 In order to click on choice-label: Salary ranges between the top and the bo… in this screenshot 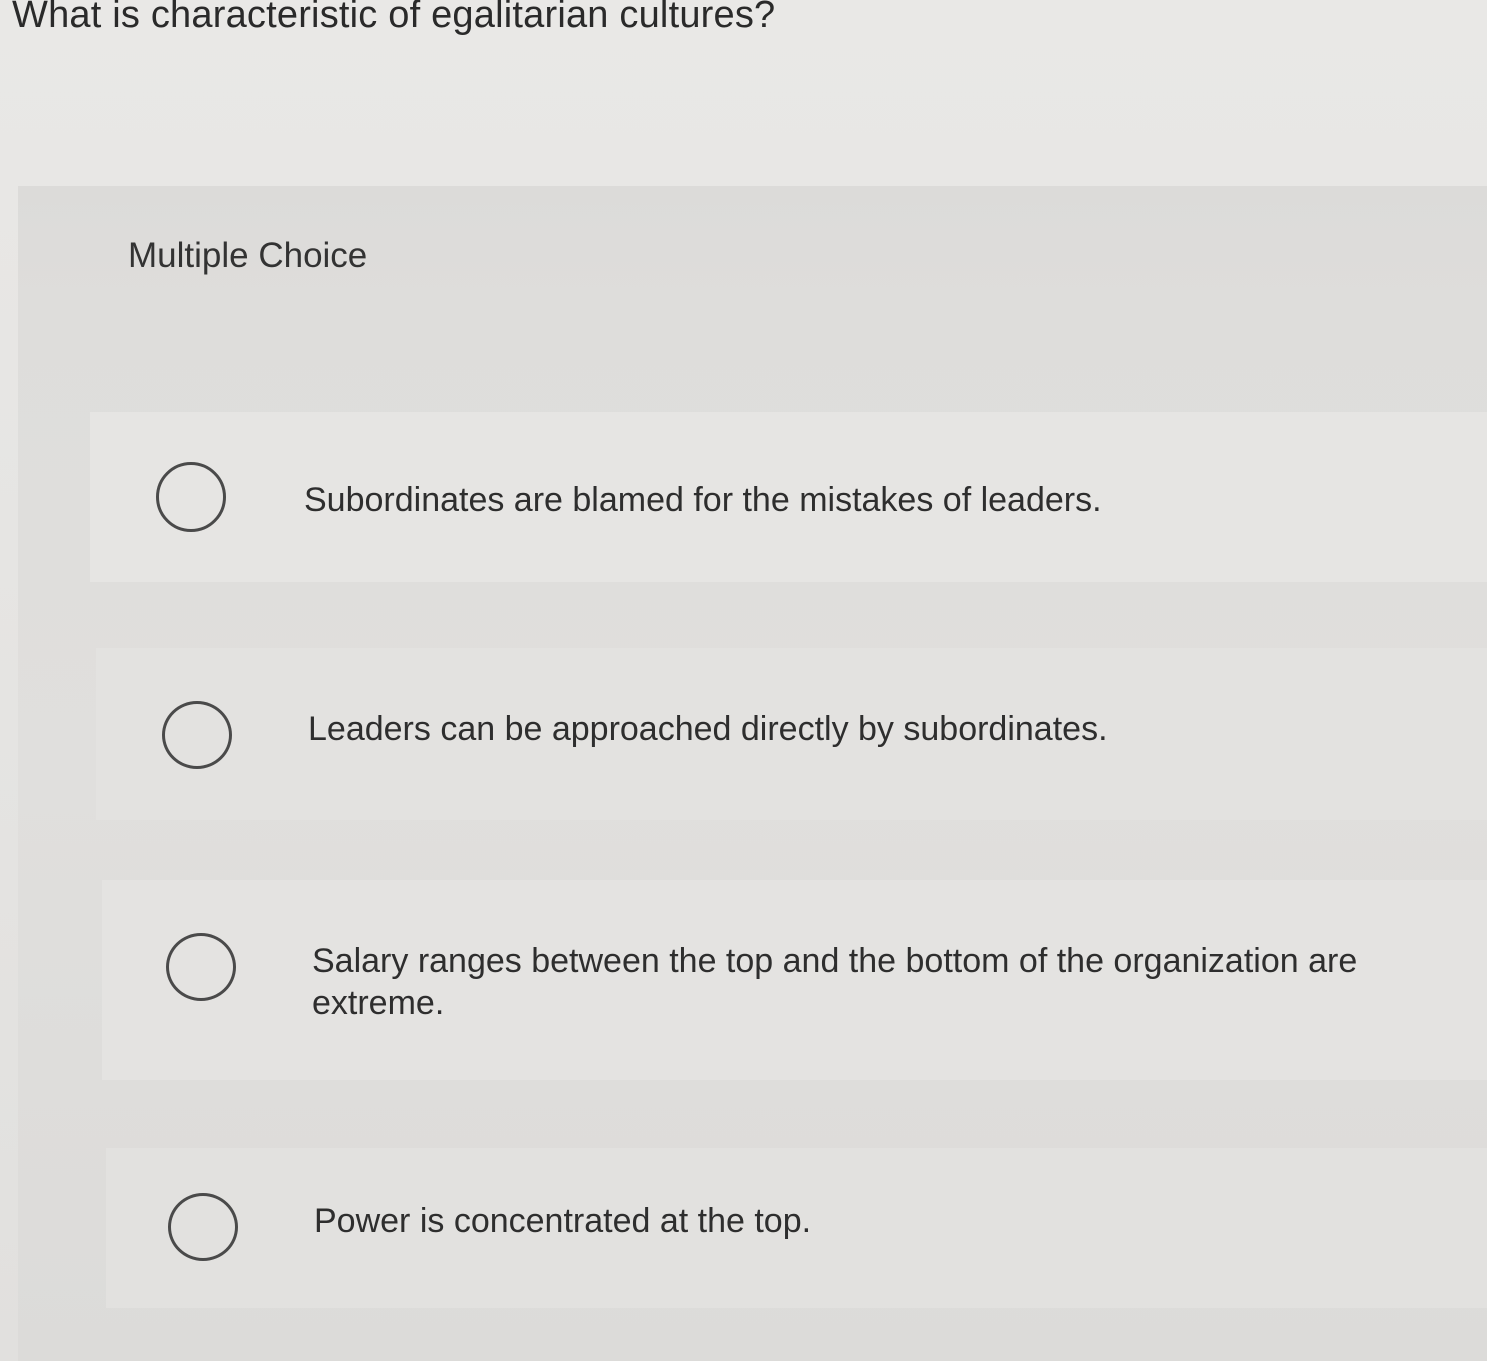, I will do `click(882, 982)`.